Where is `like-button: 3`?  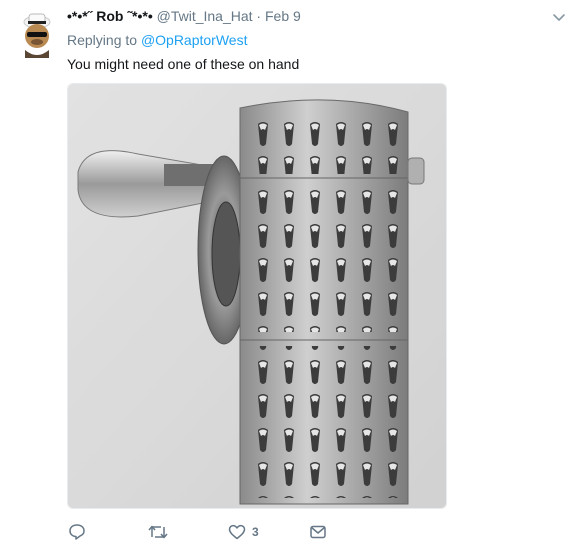
like-button: 3 is located at coordinates (243, 532).